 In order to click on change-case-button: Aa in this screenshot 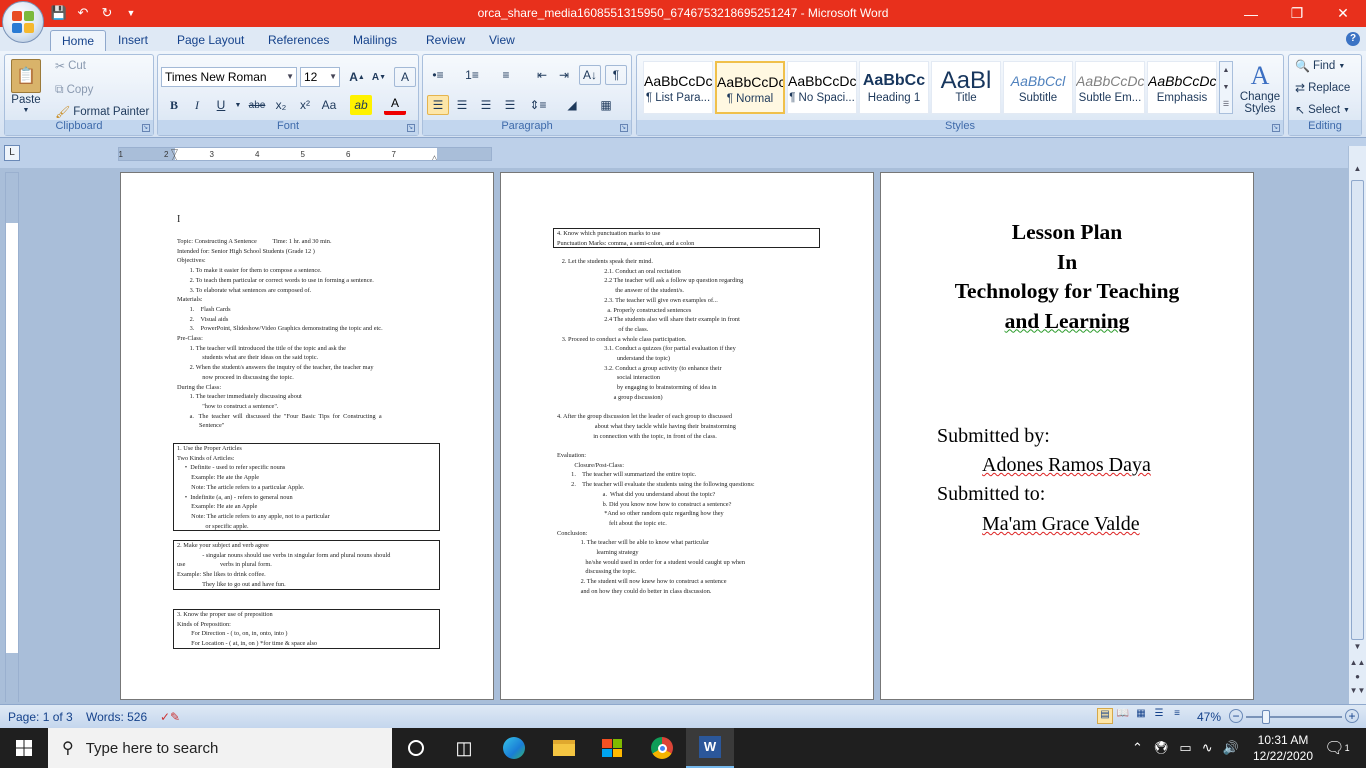, I will do `click(329, 105)`.